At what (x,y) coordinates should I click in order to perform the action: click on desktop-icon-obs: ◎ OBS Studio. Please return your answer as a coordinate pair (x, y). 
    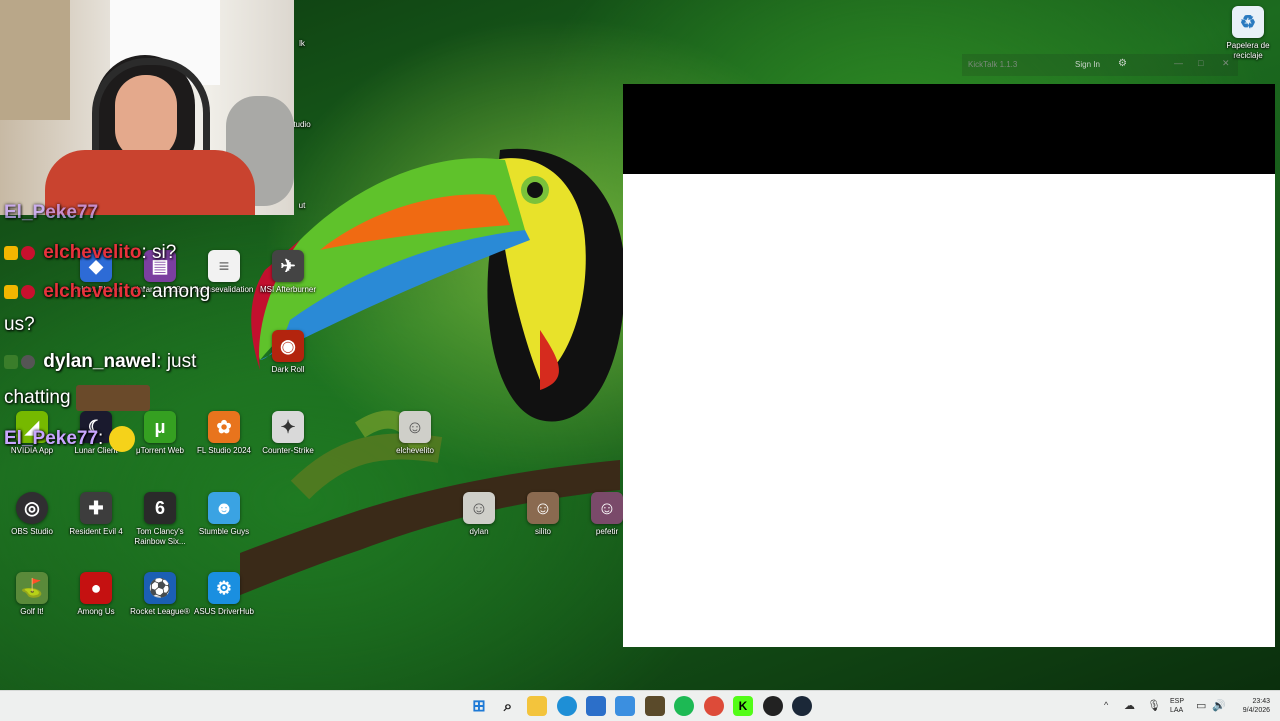
    Looking at the image, I should click on (32, 514).